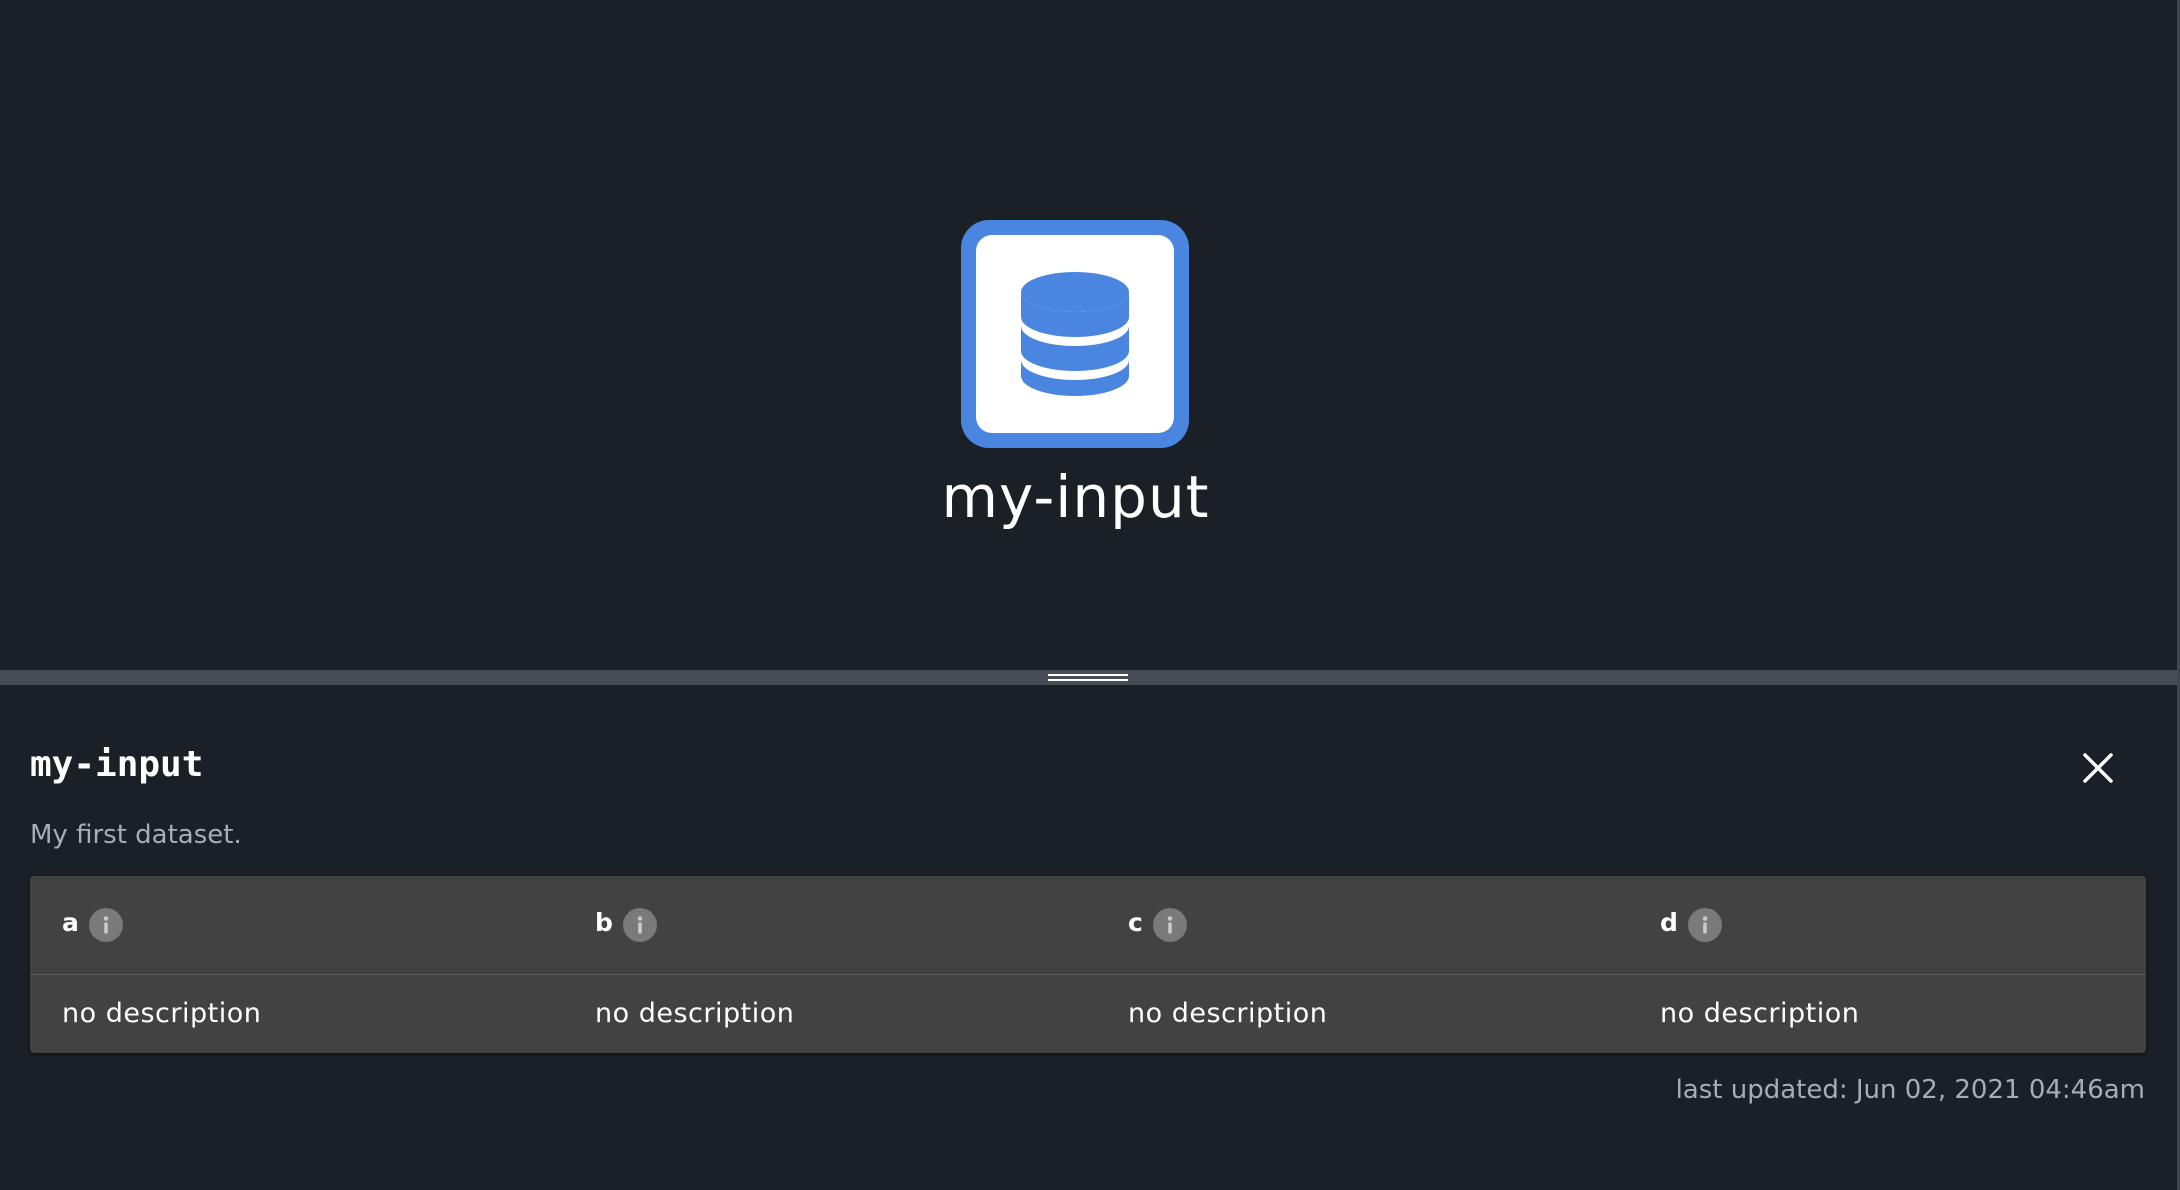  Describe the element at coordinates (117, 764) in the screenshot. I see `panel-title: my-input` at that location.